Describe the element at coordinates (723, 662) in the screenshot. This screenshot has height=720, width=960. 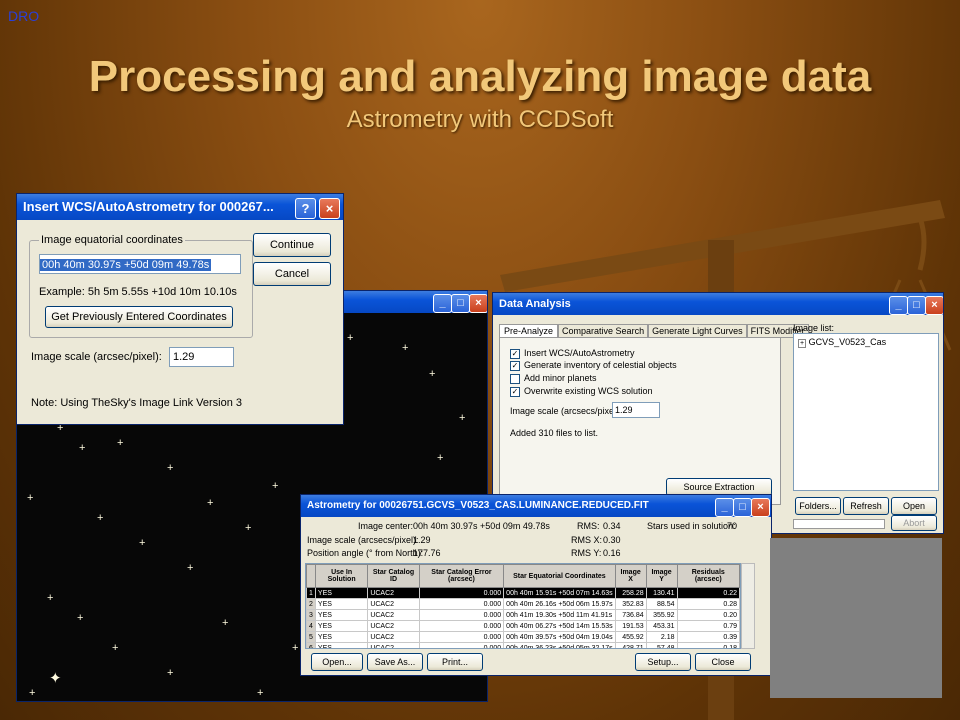
I see `close-button: Close` at that location.